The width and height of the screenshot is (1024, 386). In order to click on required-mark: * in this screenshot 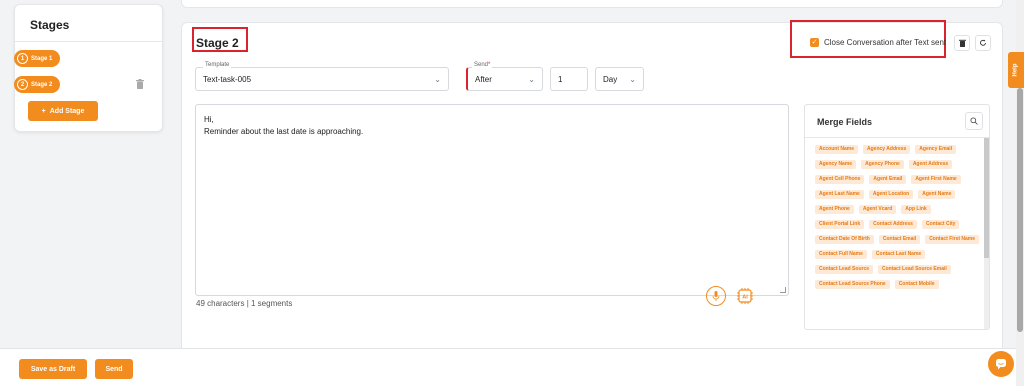, I will do `click(489, 65)`.